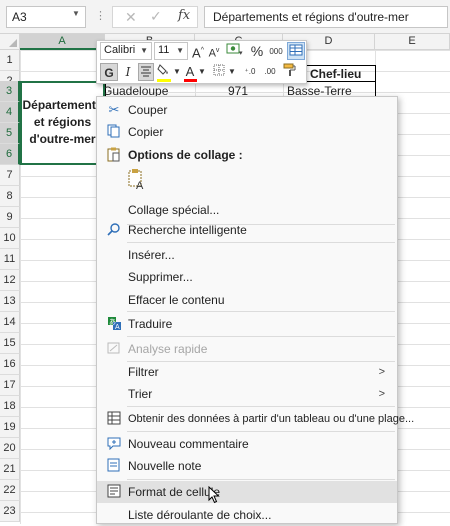 This screenshot has width=450, height=526. I want to click on menu-item-label: Nouveau commentaire, so click(188, 444).